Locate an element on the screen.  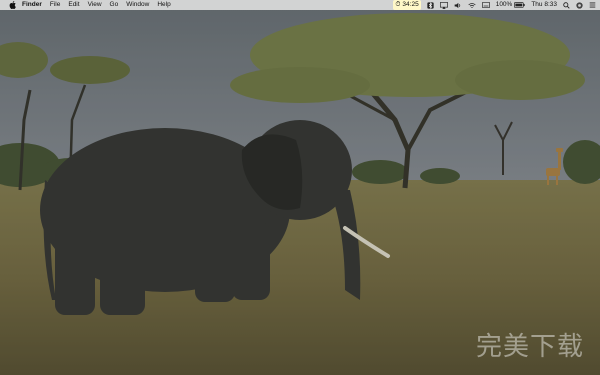
menu-view: View is located at coordinates (95, 5).